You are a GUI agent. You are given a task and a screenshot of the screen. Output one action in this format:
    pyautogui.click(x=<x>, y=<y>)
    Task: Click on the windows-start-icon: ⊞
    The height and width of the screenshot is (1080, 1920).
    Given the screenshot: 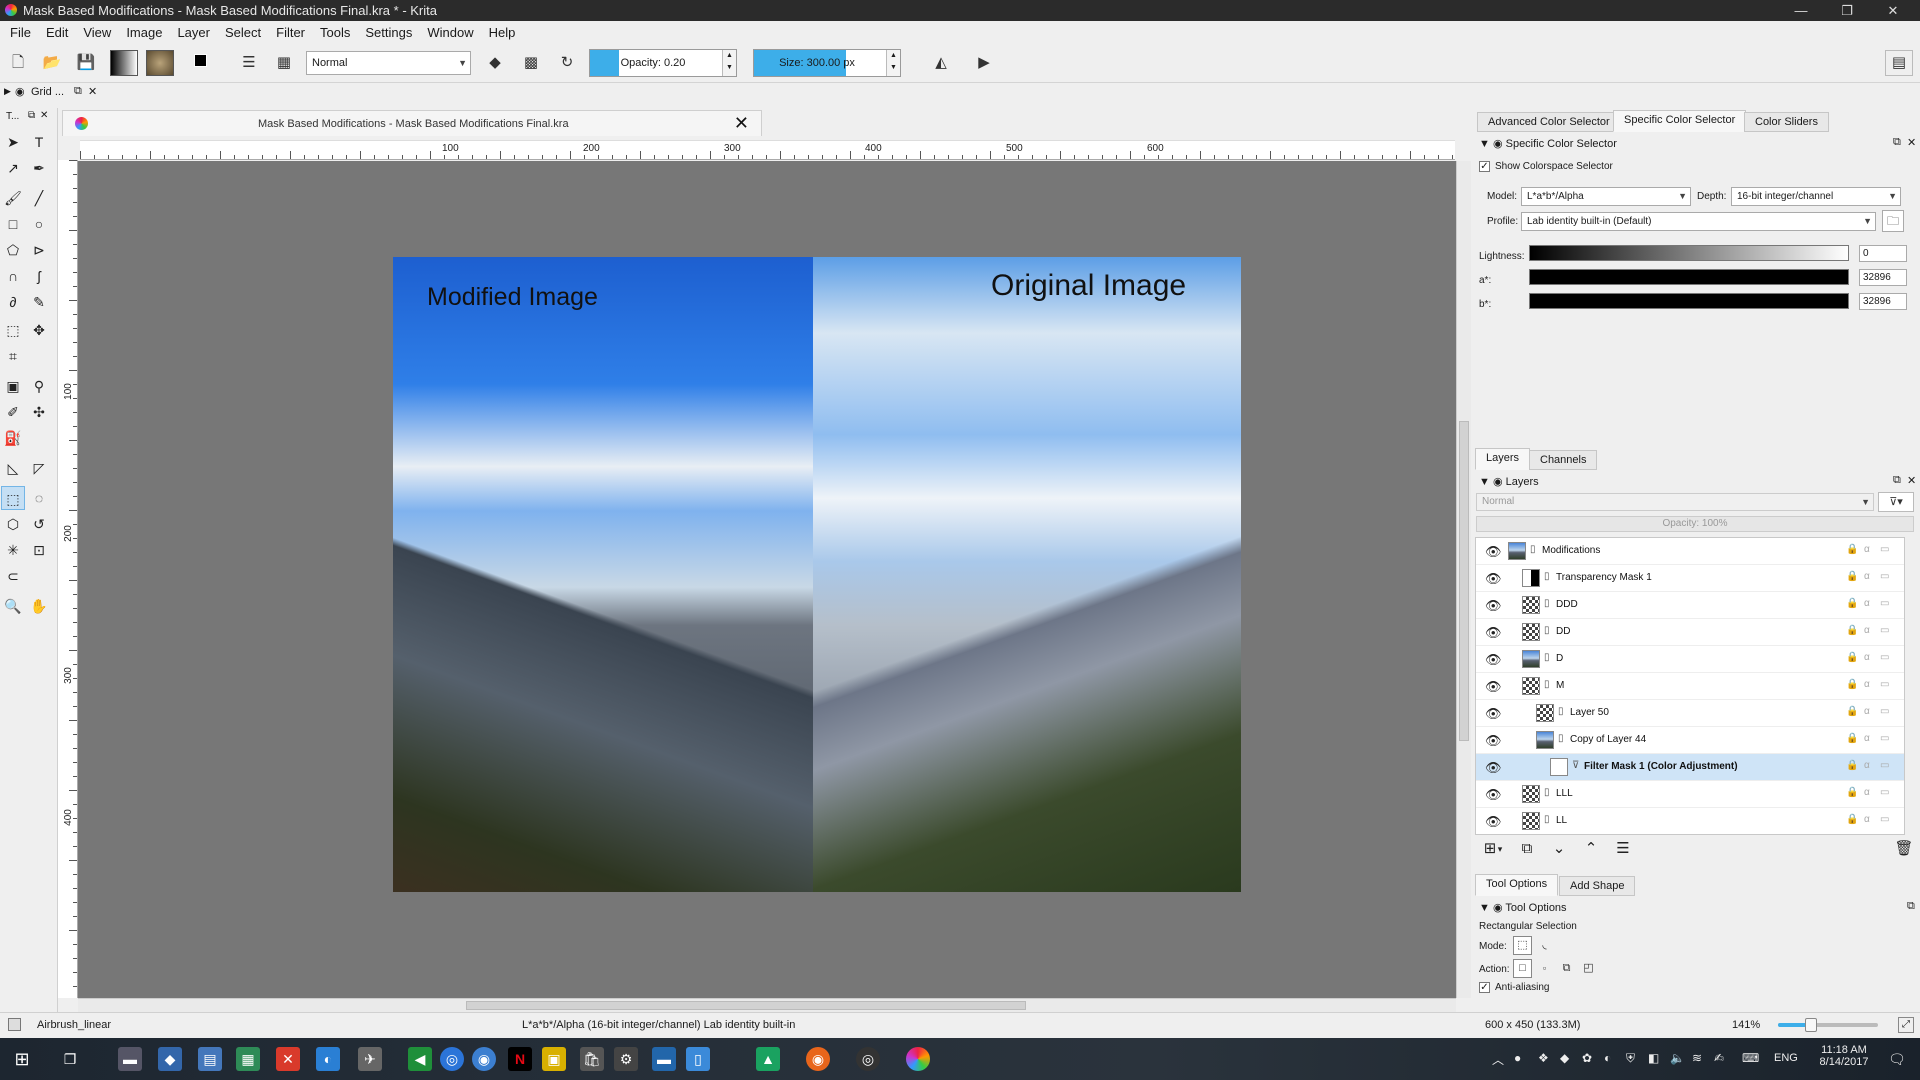 What is the action you would take?
    pyautogui.click(x=22, y=1059)
    